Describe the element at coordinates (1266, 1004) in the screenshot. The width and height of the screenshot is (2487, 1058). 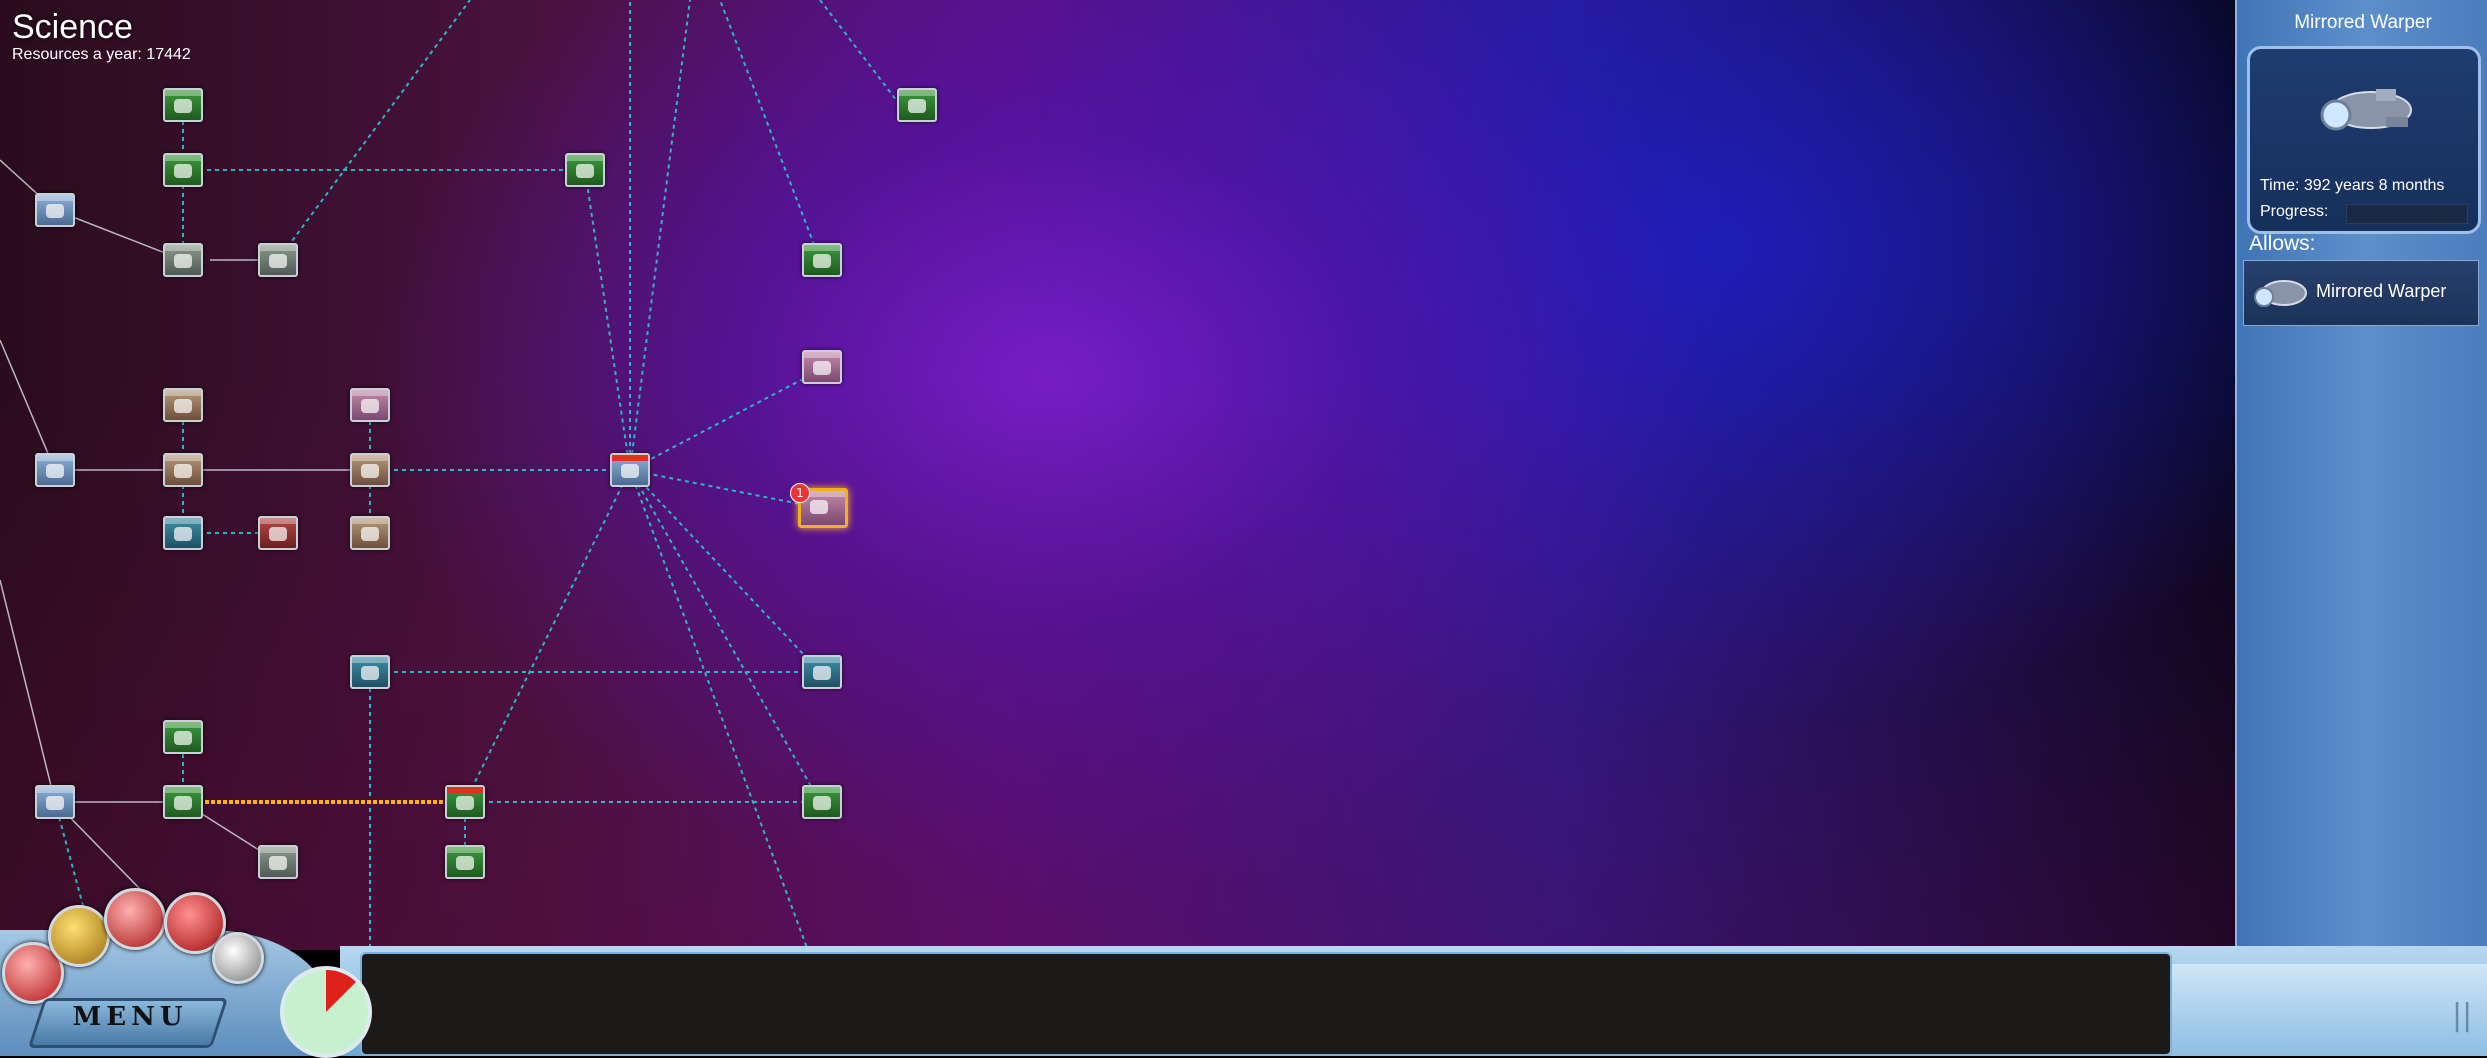
I see `message-box` at that location.